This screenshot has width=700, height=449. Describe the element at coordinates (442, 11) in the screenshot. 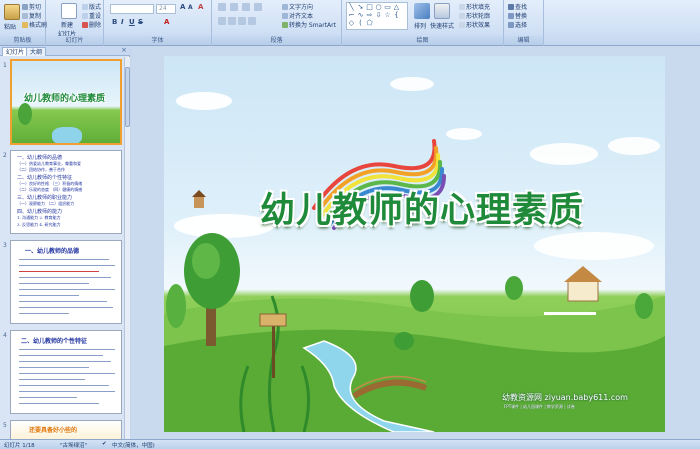

I see `quick-styles-icon` at that location.